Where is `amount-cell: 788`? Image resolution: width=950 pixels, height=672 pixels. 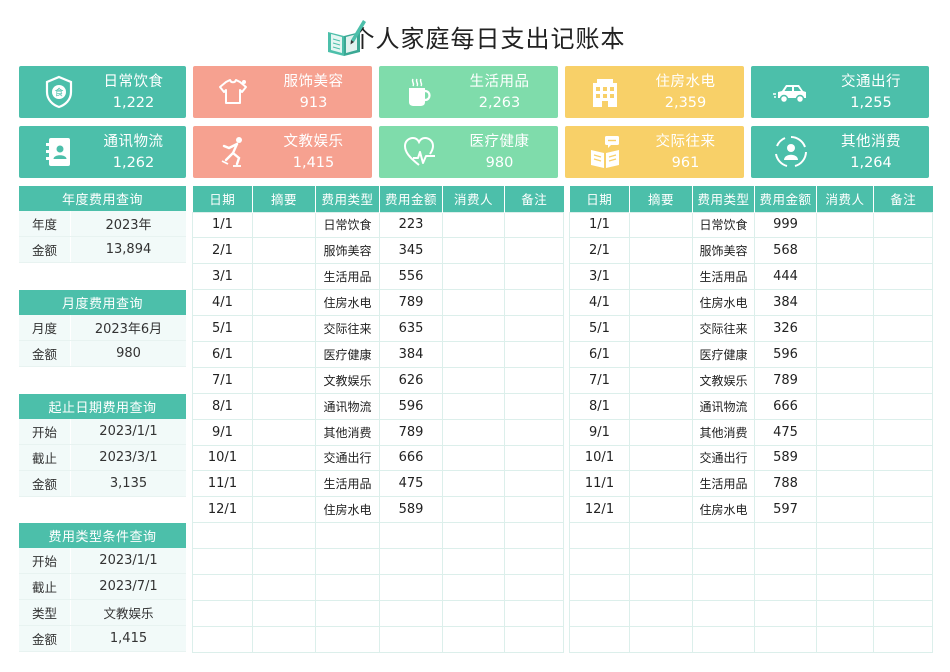
amount-cell: 788 is located at coordinates (785, 484).